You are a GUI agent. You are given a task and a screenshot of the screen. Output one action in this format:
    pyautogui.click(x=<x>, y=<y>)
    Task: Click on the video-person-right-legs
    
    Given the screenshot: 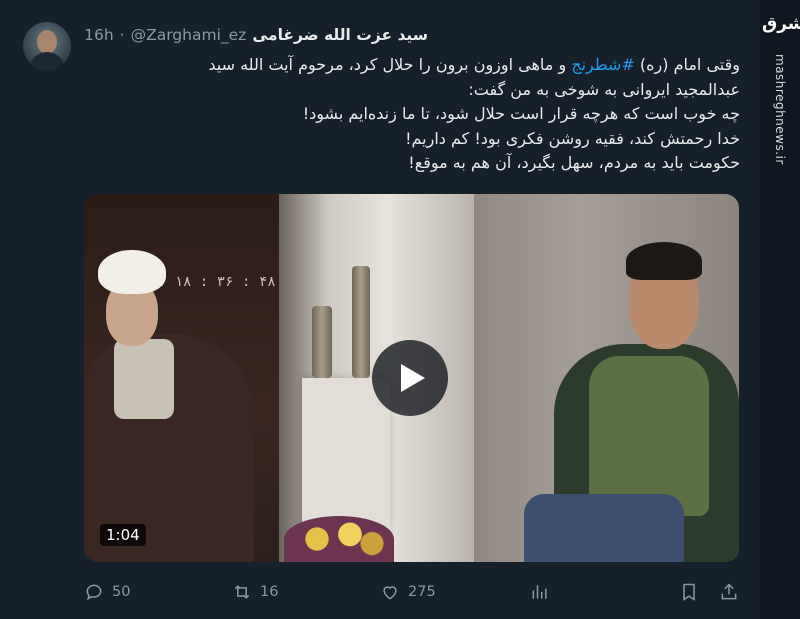 What is the action you would take?
    pyautogui.click(x=604, y=528)
    